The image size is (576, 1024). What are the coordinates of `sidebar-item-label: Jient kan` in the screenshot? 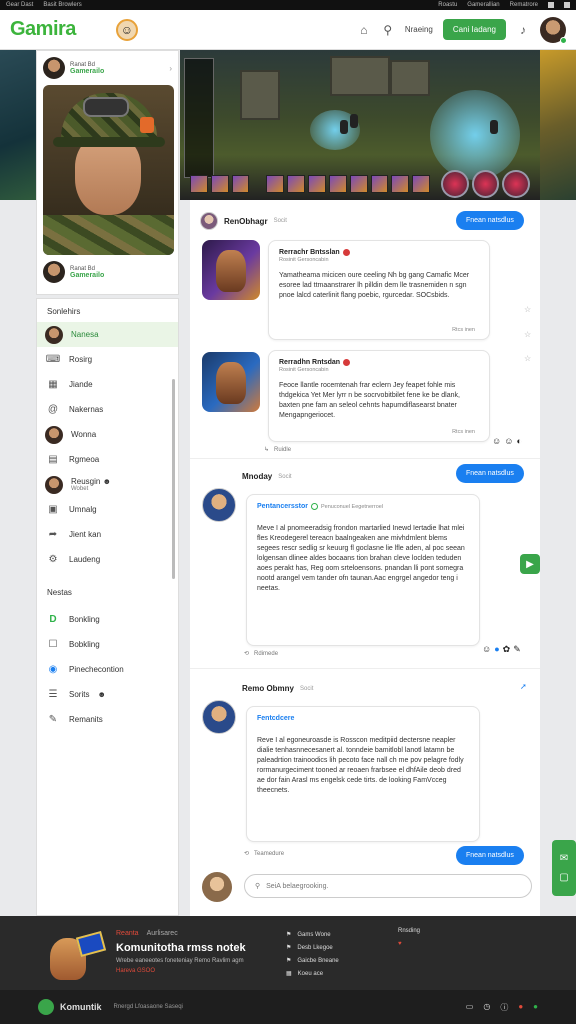 It's located at (85, 534).